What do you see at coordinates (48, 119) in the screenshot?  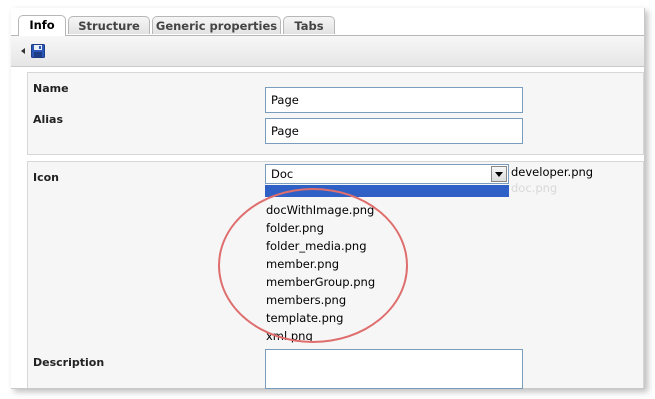 I see `alias-label: Alias` at bounding box center [48, 119].